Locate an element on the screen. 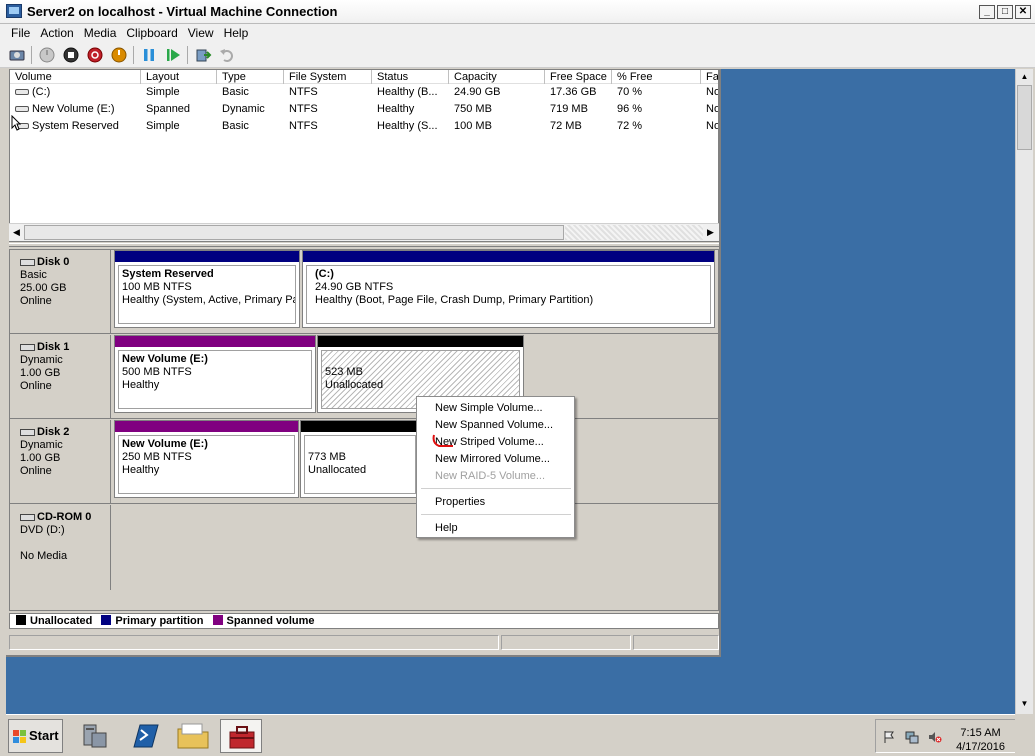 This screenshot has width=1035, height=756. partition-new-volume-e: New Volume (E:) 500 MB NTFS Healthy is located at coordinates (215, 374).